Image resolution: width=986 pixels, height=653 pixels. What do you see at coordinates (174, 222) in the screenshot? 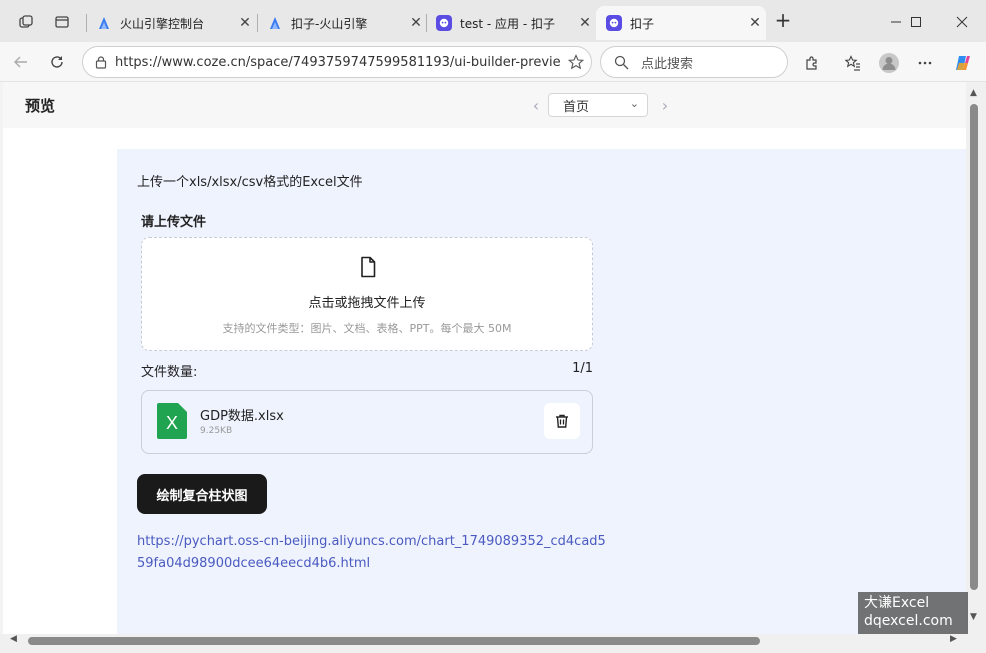
I see `upload-label: 请上传文件` at bounding box center [174, 222].